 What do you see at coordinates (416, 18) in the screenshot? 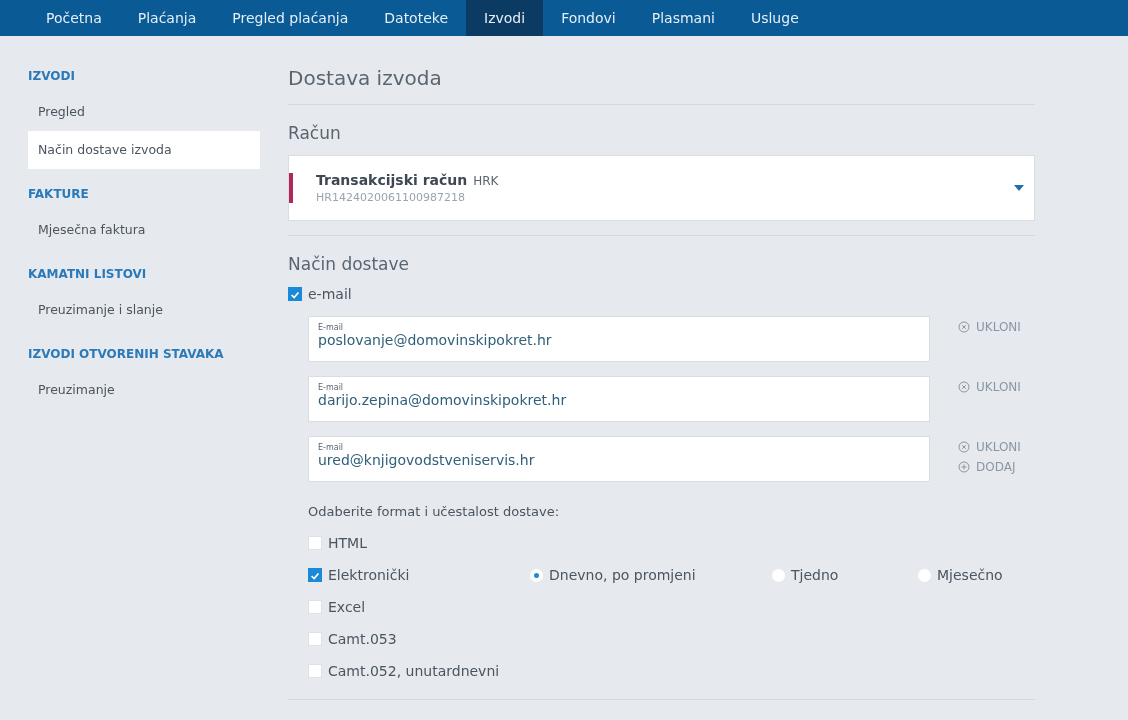
I see `nav-tab: Datoteke` at bounding box center [416, 18].